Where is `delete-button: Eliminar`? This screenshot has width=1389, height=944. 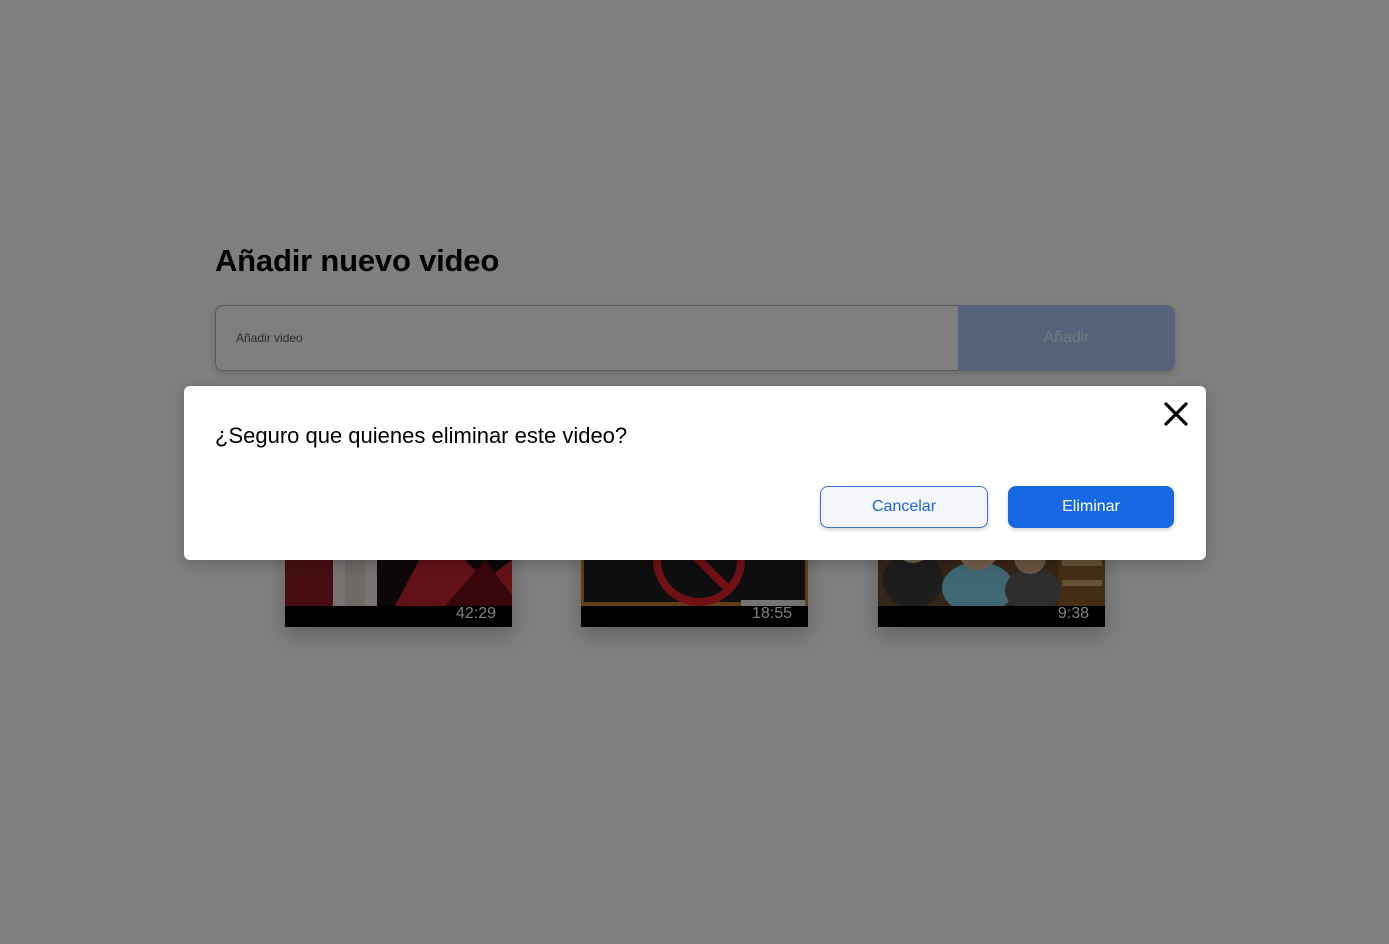
delete-button: Eliminar is located at coordinates (1091, 507).